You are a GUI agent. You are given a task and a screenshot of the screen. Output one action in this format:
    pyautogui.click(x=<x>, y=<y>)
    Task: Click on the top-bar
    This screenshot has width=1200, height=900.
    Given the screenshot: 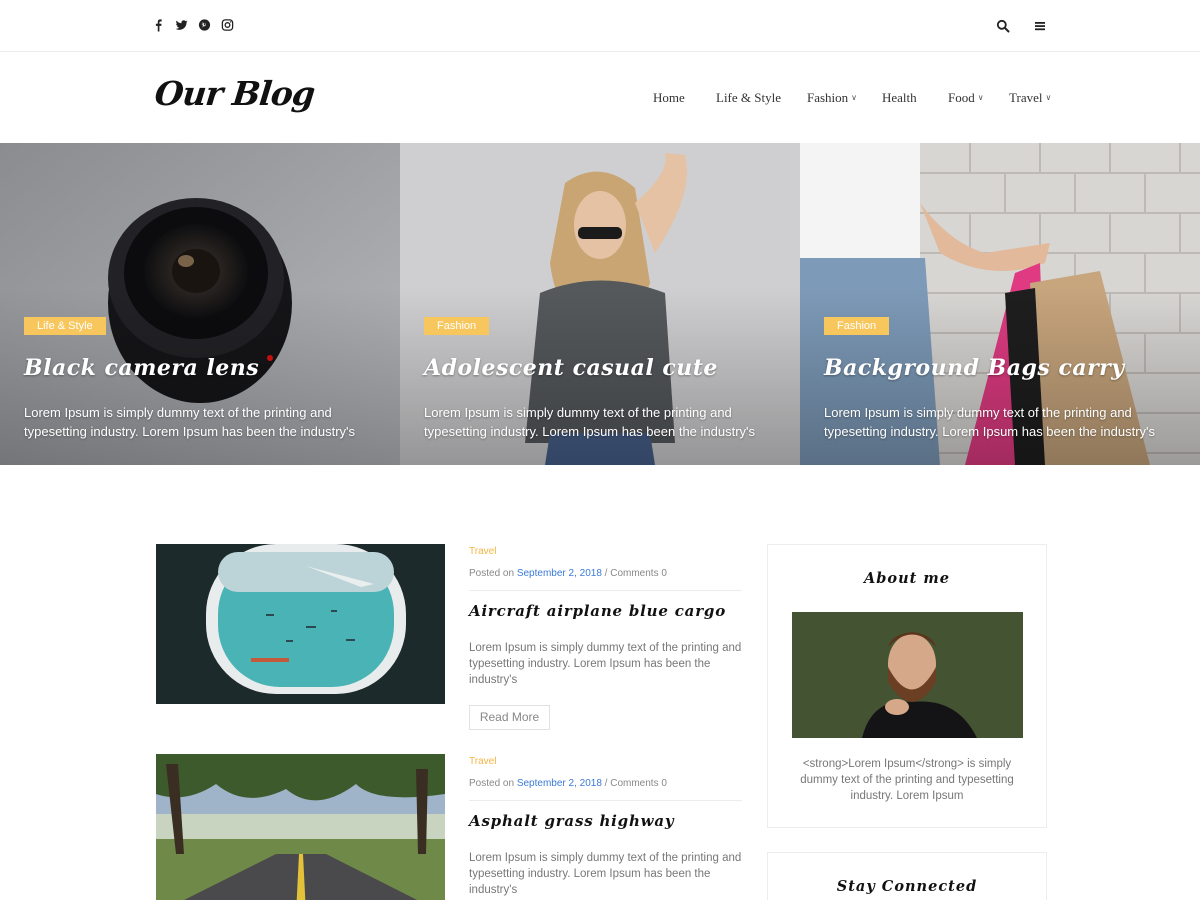 What is the action you would take?
    pyautogui.click(x=600, y=26)
    